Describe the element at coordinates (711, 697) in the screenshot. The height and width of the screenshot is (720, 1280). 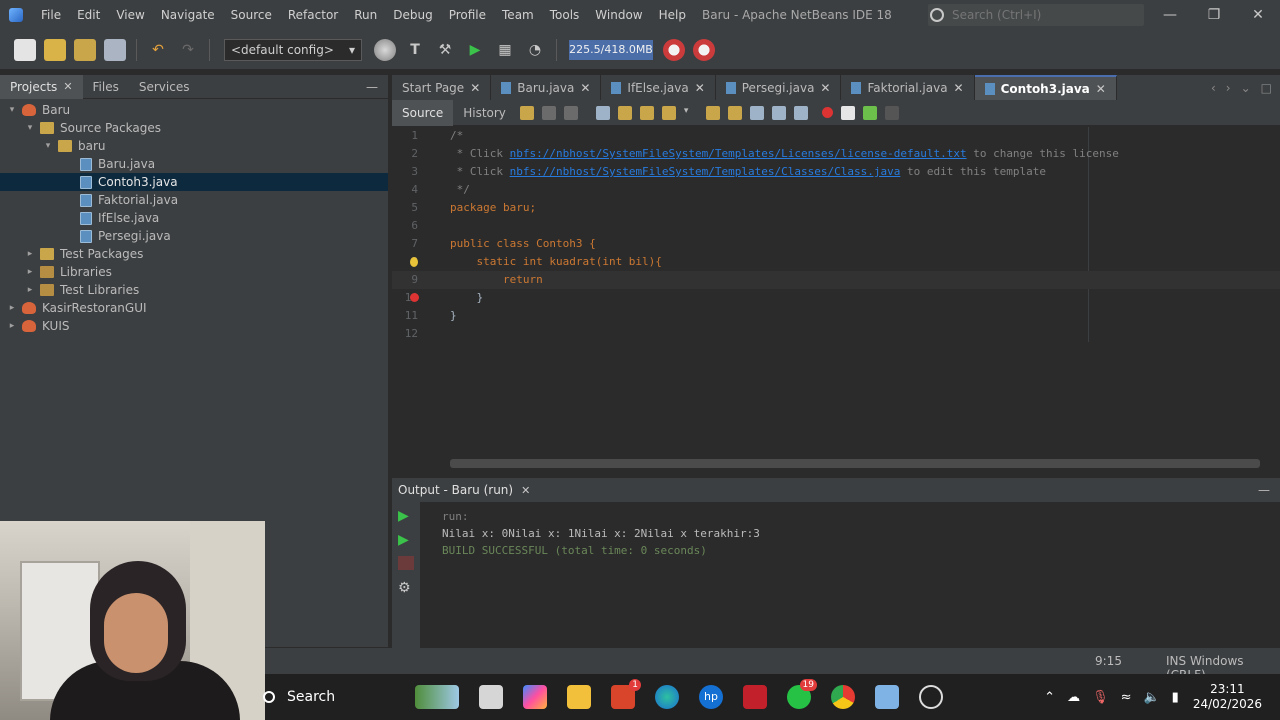
I see `hp-icon: hp` at that location.